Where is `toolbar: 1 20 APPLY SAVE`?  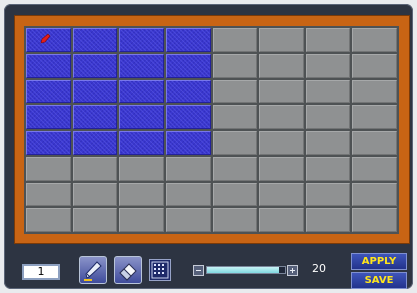
toolbar: 1 20 APPLY SAVE is located at coordinates (212, 270).